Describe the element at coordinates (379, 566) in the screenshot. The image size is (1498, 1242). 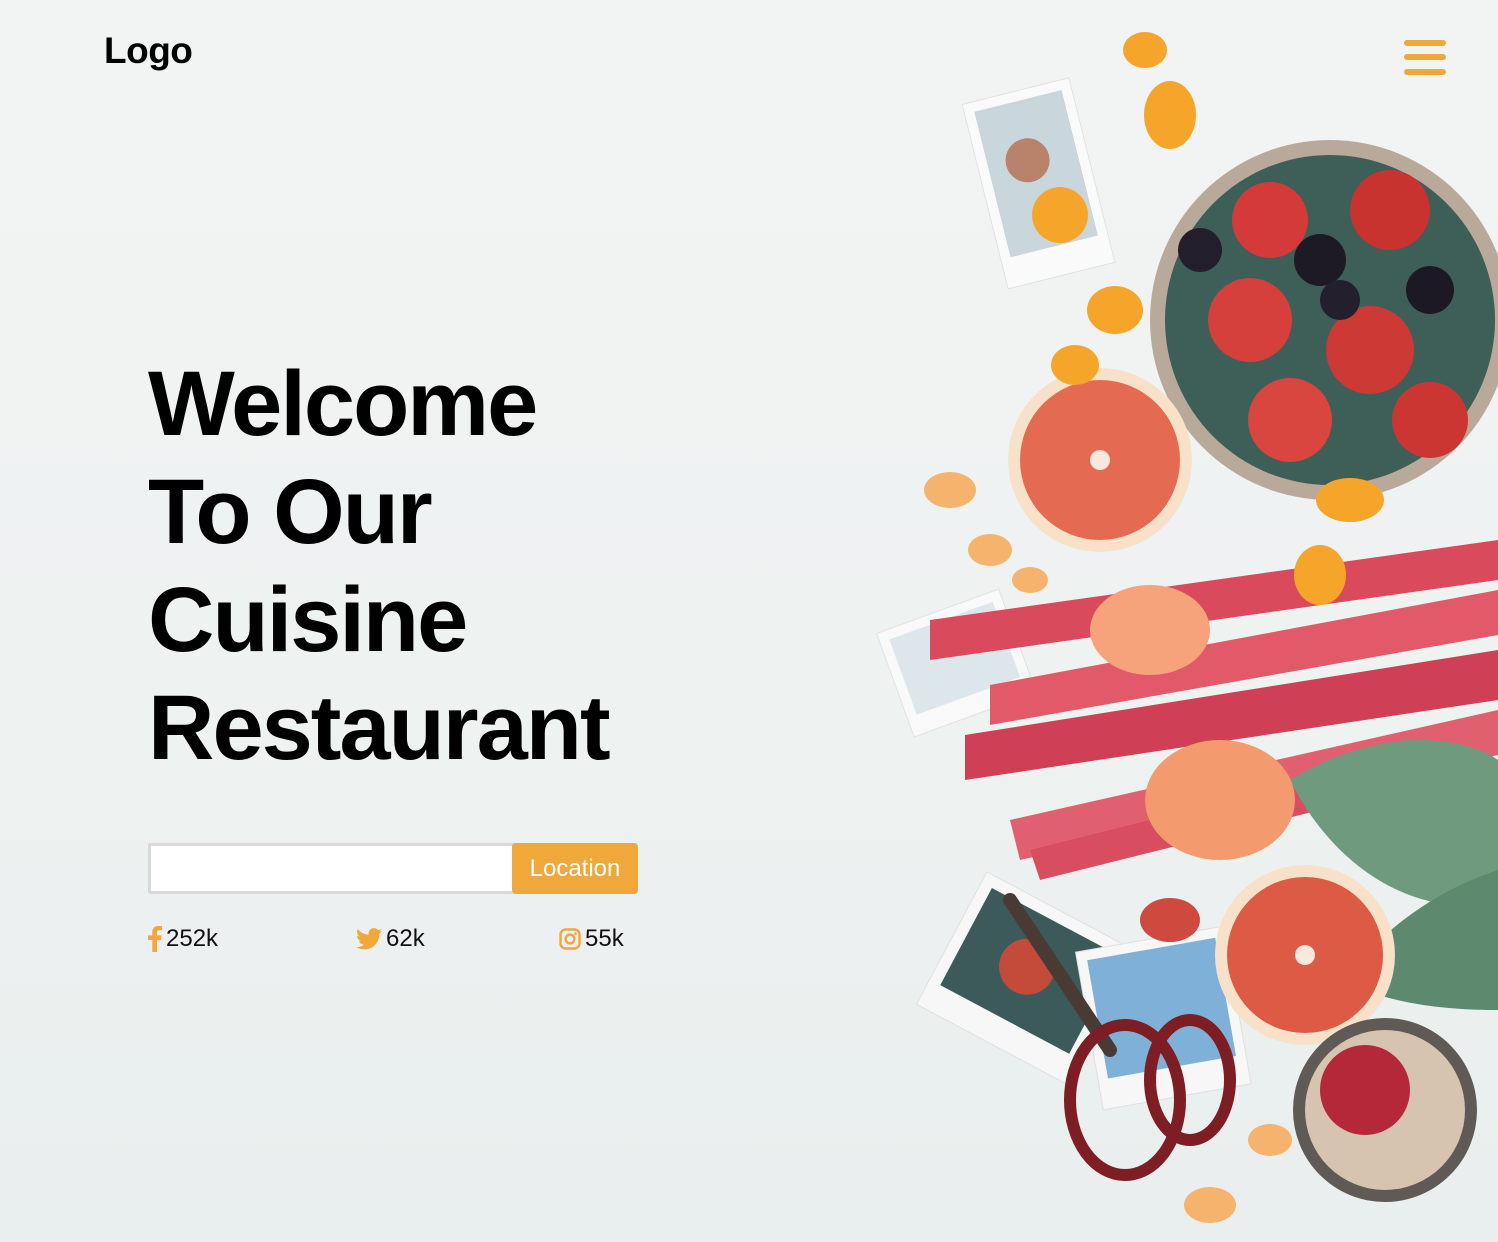
I see `hero-title: Welcome To Our Cuisine Restaurant` at that location.